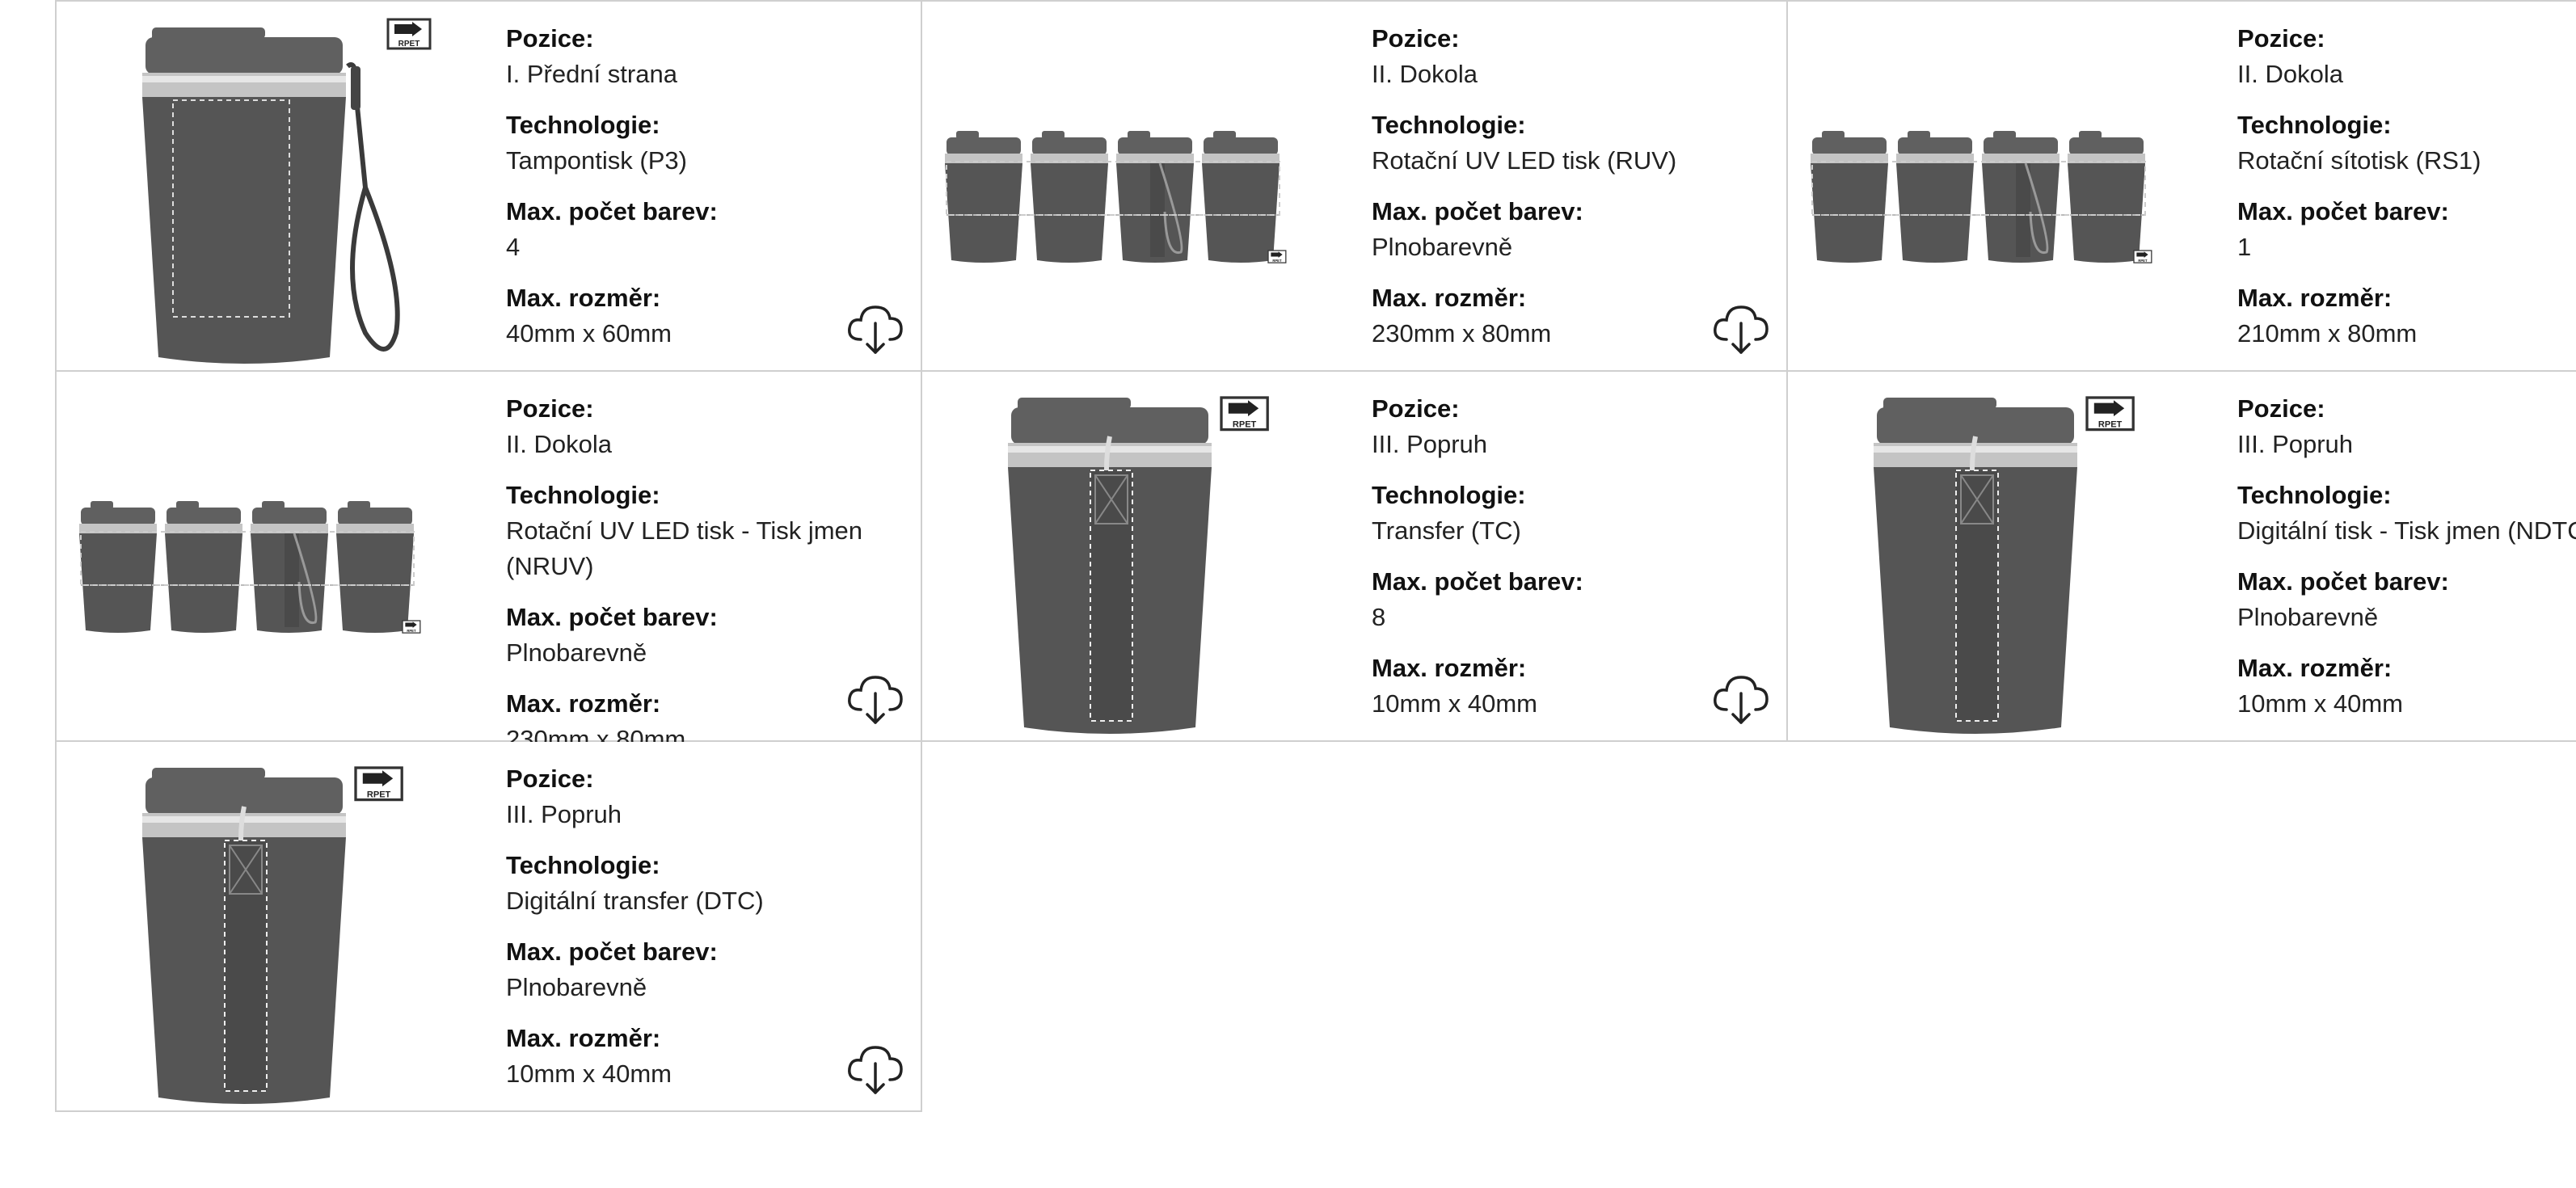  What do you see at coordinates (2406, 530) in the screenshot?
I see `technologie-value: Digitální tisk - Tisk jmen (NDTC)` at bounding box center [2406, 530].